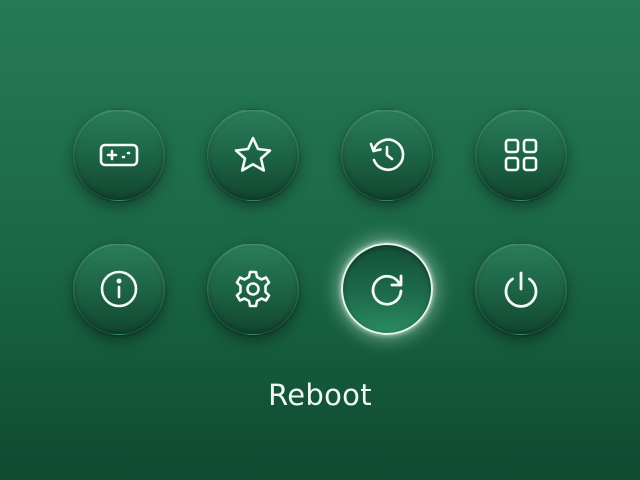 The image size is (640, 480). I want to click on grid-icon, so click(521, 155).